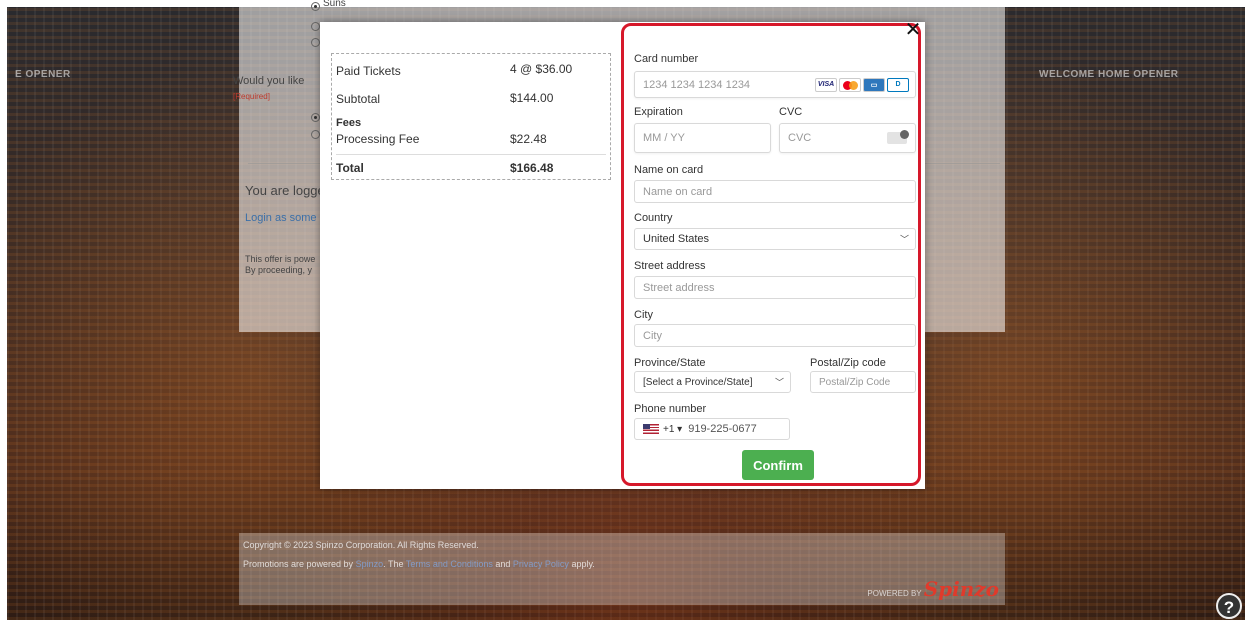 The height and width of the screenshot is (627, 1252). I want to click on spinzo-logo: Spinzo, so click(961, 589).